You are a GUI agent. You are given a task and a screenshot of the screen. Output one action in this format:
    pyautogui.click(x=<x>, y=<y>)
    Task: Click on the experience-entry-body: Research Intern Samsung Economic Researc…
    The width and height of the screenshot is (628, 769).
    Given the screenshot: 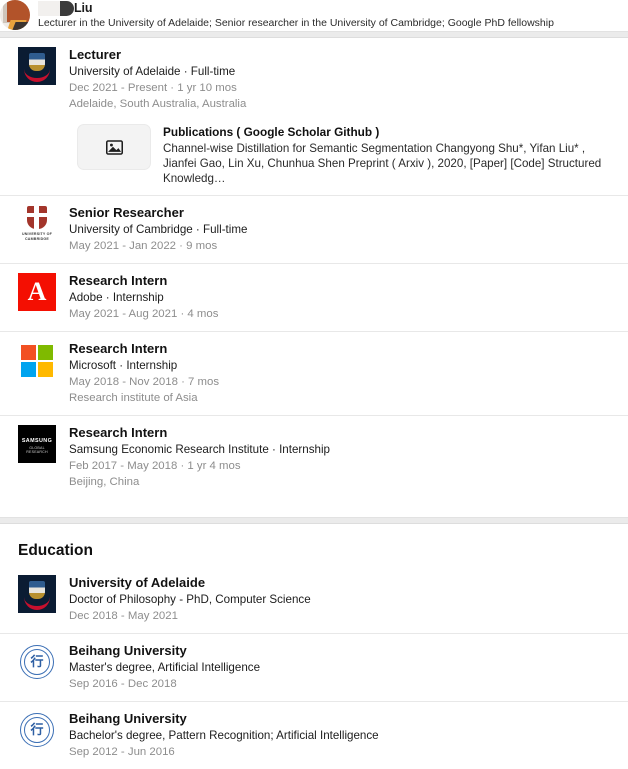 What is the action you would take?
    pyautogui.click(x=343, y=457)
    